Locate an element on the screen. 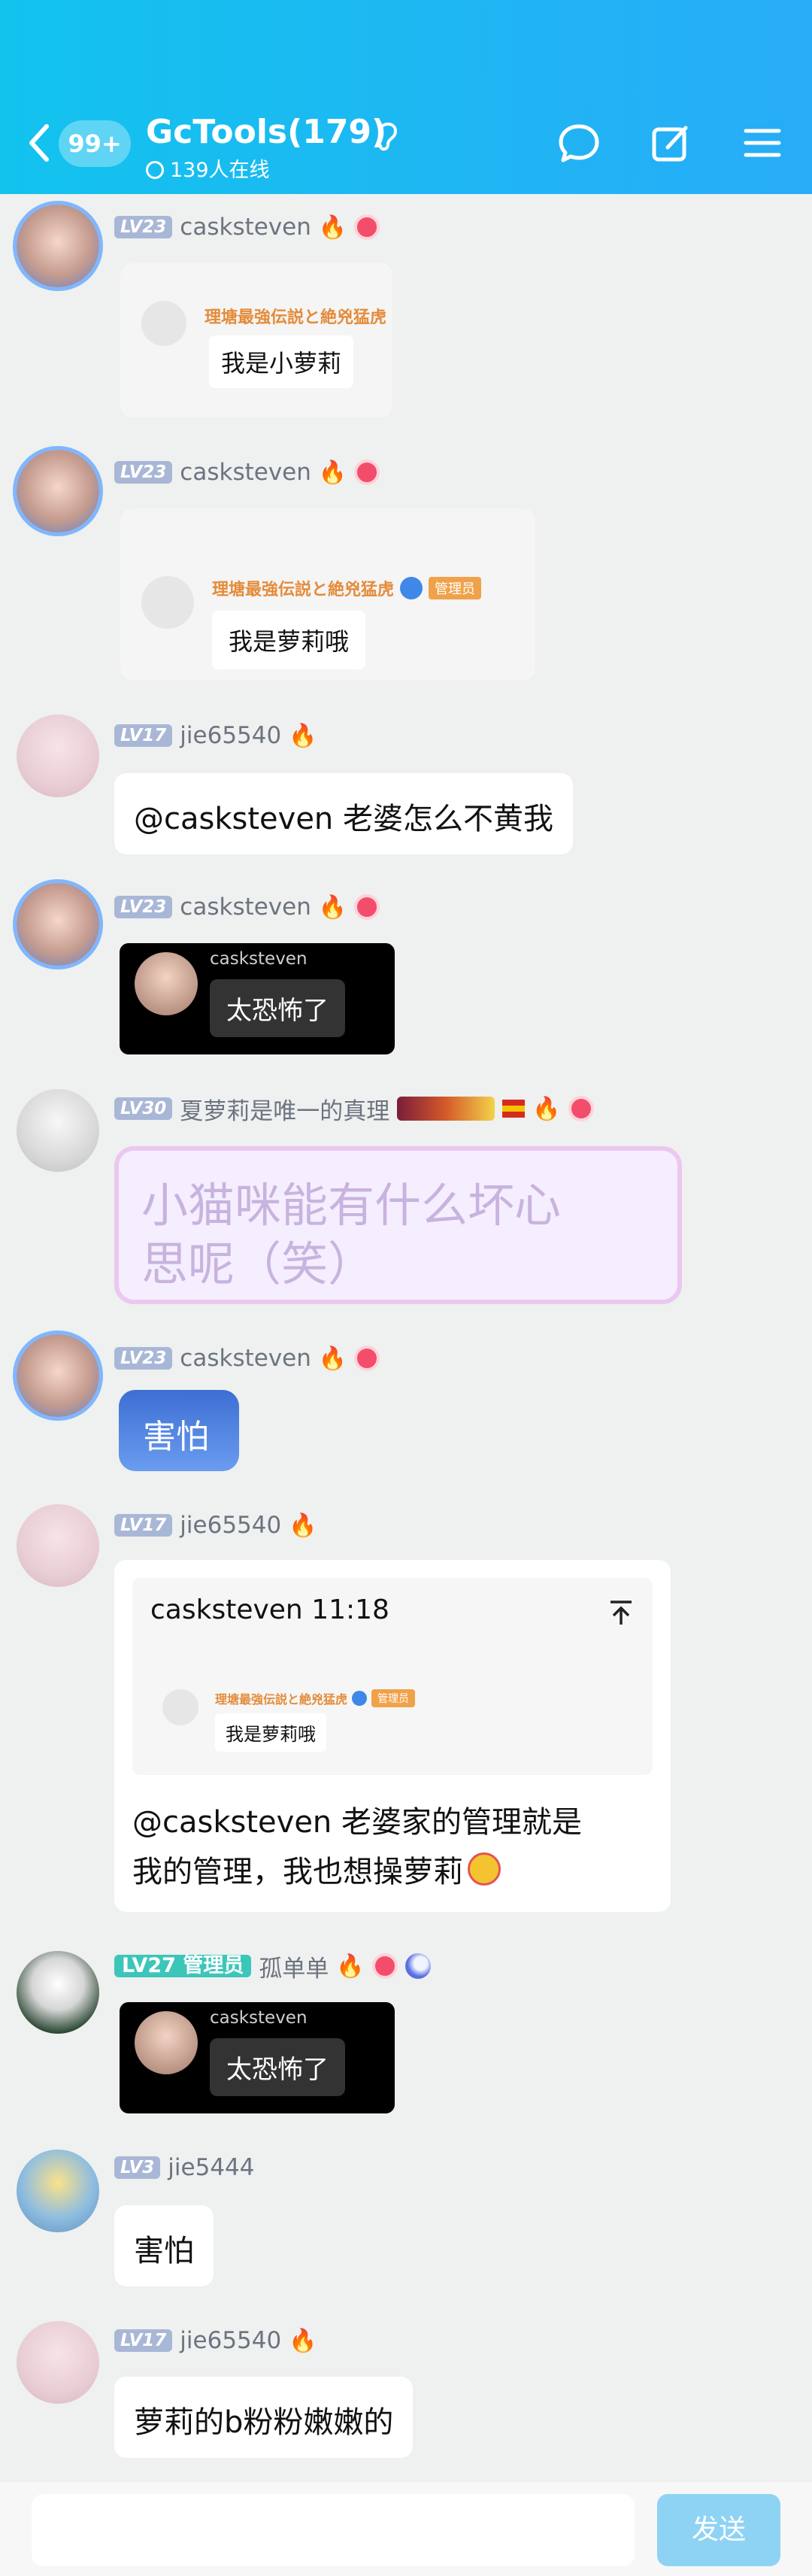 The height and width of the screenshot is (2576, 812). send-button: 发送 is located at coordinates (718, 2530).